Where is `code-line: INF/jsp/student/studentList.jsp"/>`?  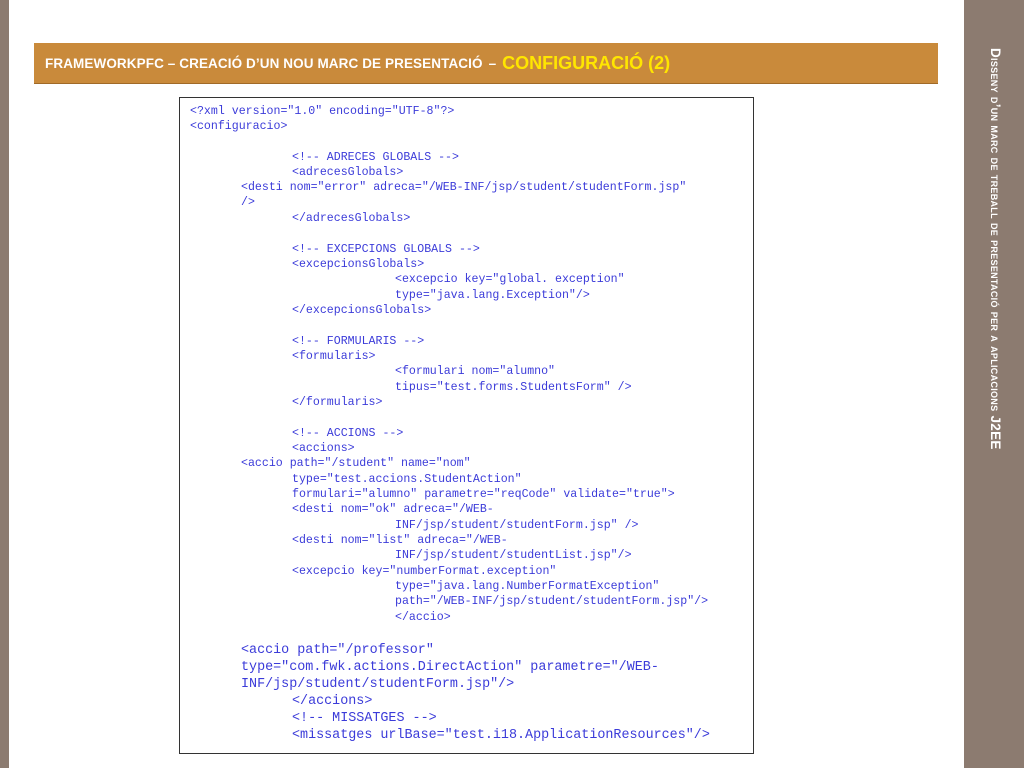 code-line: INF/jsp/student/studentList.jsp"/> is located at coordinates (513, 555).